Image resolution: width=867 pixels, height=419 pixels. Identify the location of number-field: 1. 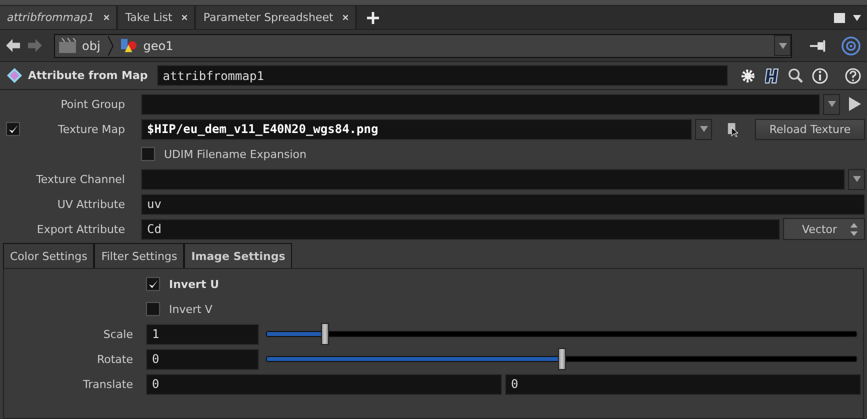
(202, 334).